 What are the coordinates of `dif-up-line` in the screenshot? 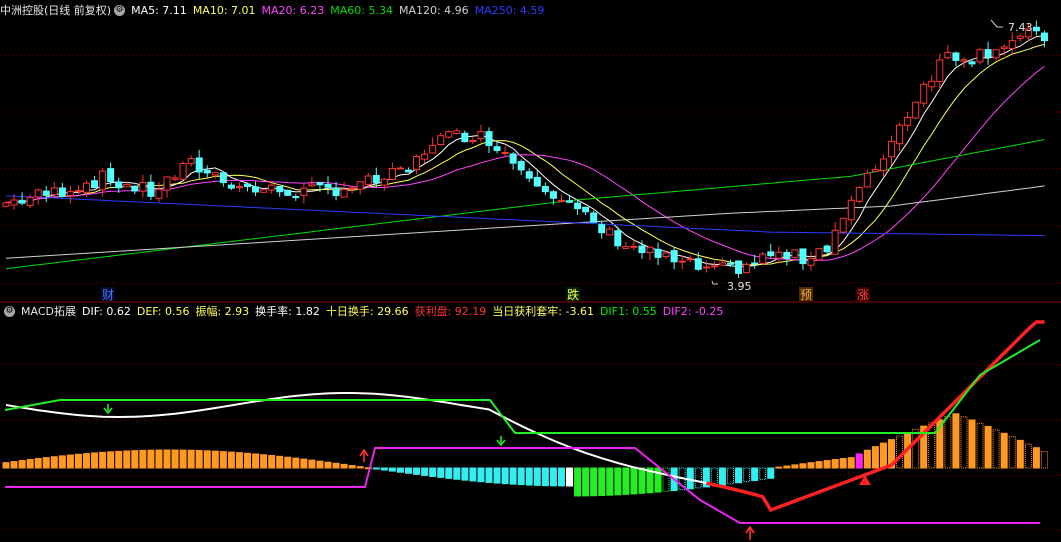 It's located at (875, 416).